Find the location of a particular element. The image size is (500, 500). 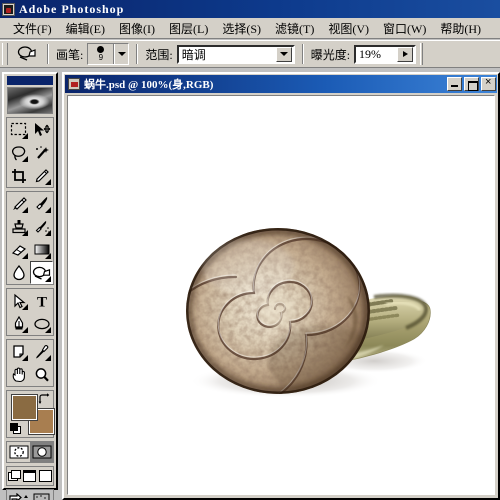

photoshop-icon is located at coordinates (8, 9).